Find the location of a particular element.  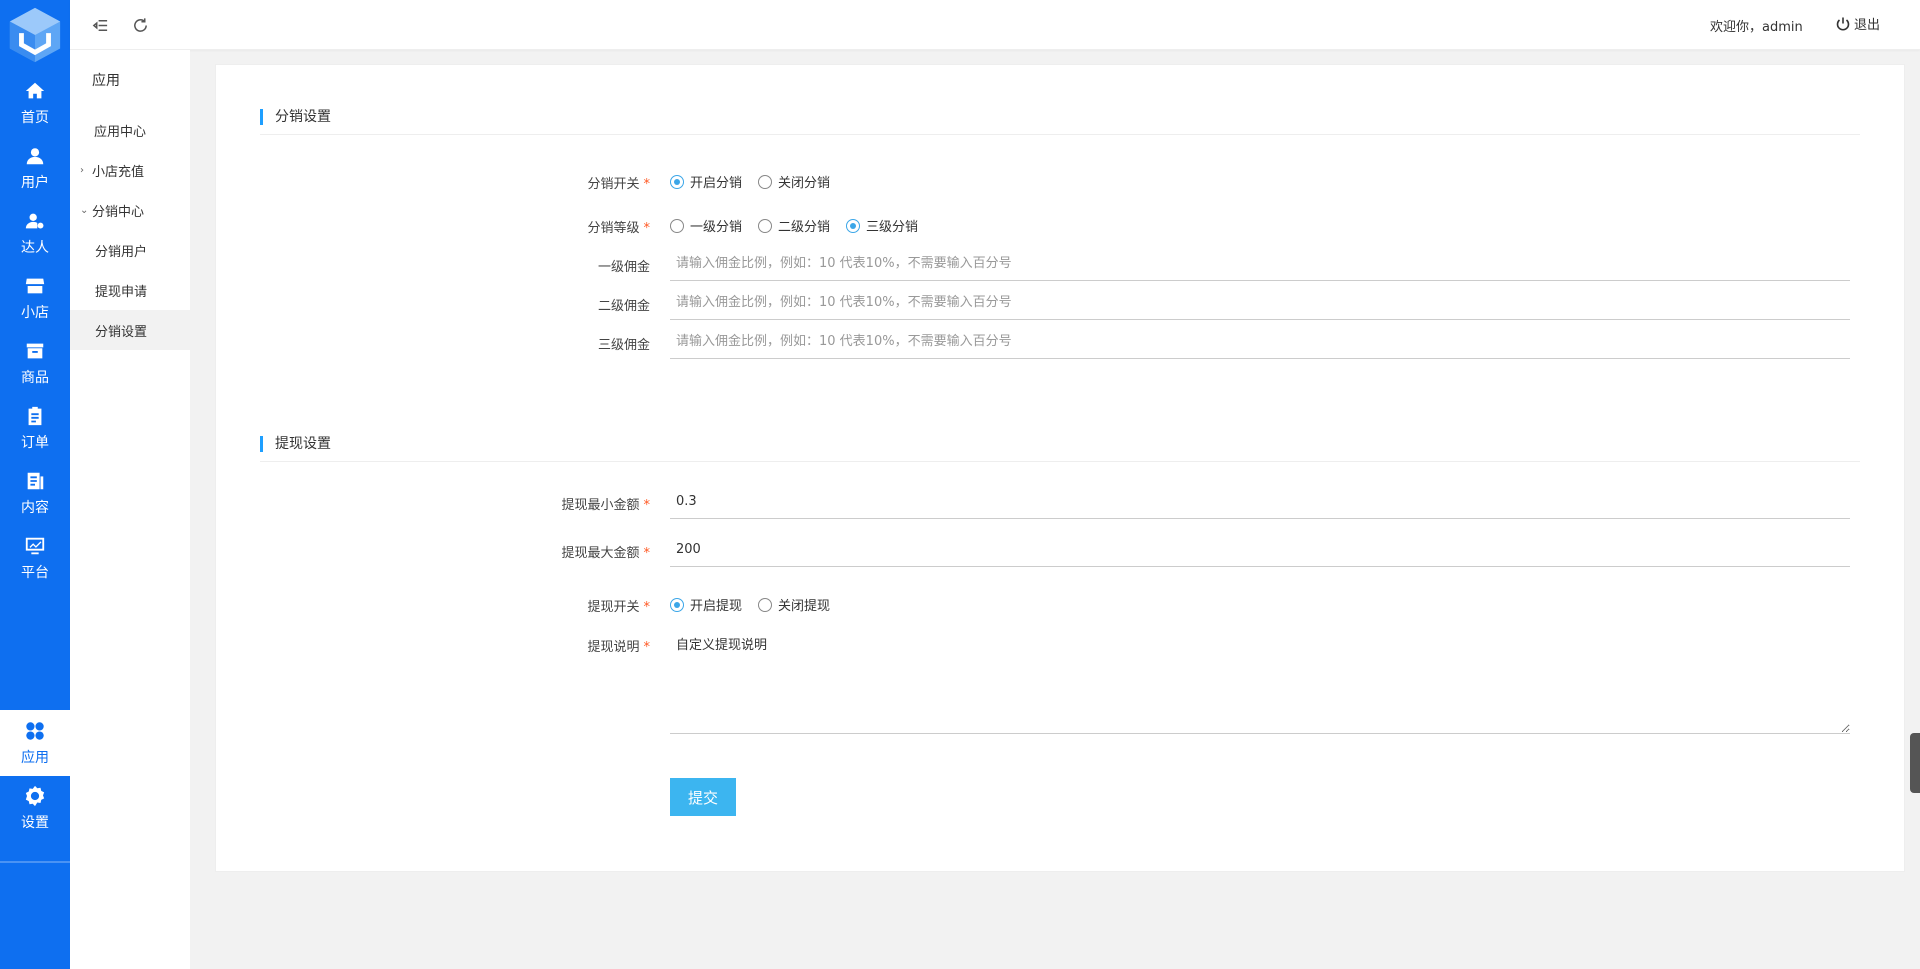

sidebar-item-label: 应用 is located at coordinates (35, 757).